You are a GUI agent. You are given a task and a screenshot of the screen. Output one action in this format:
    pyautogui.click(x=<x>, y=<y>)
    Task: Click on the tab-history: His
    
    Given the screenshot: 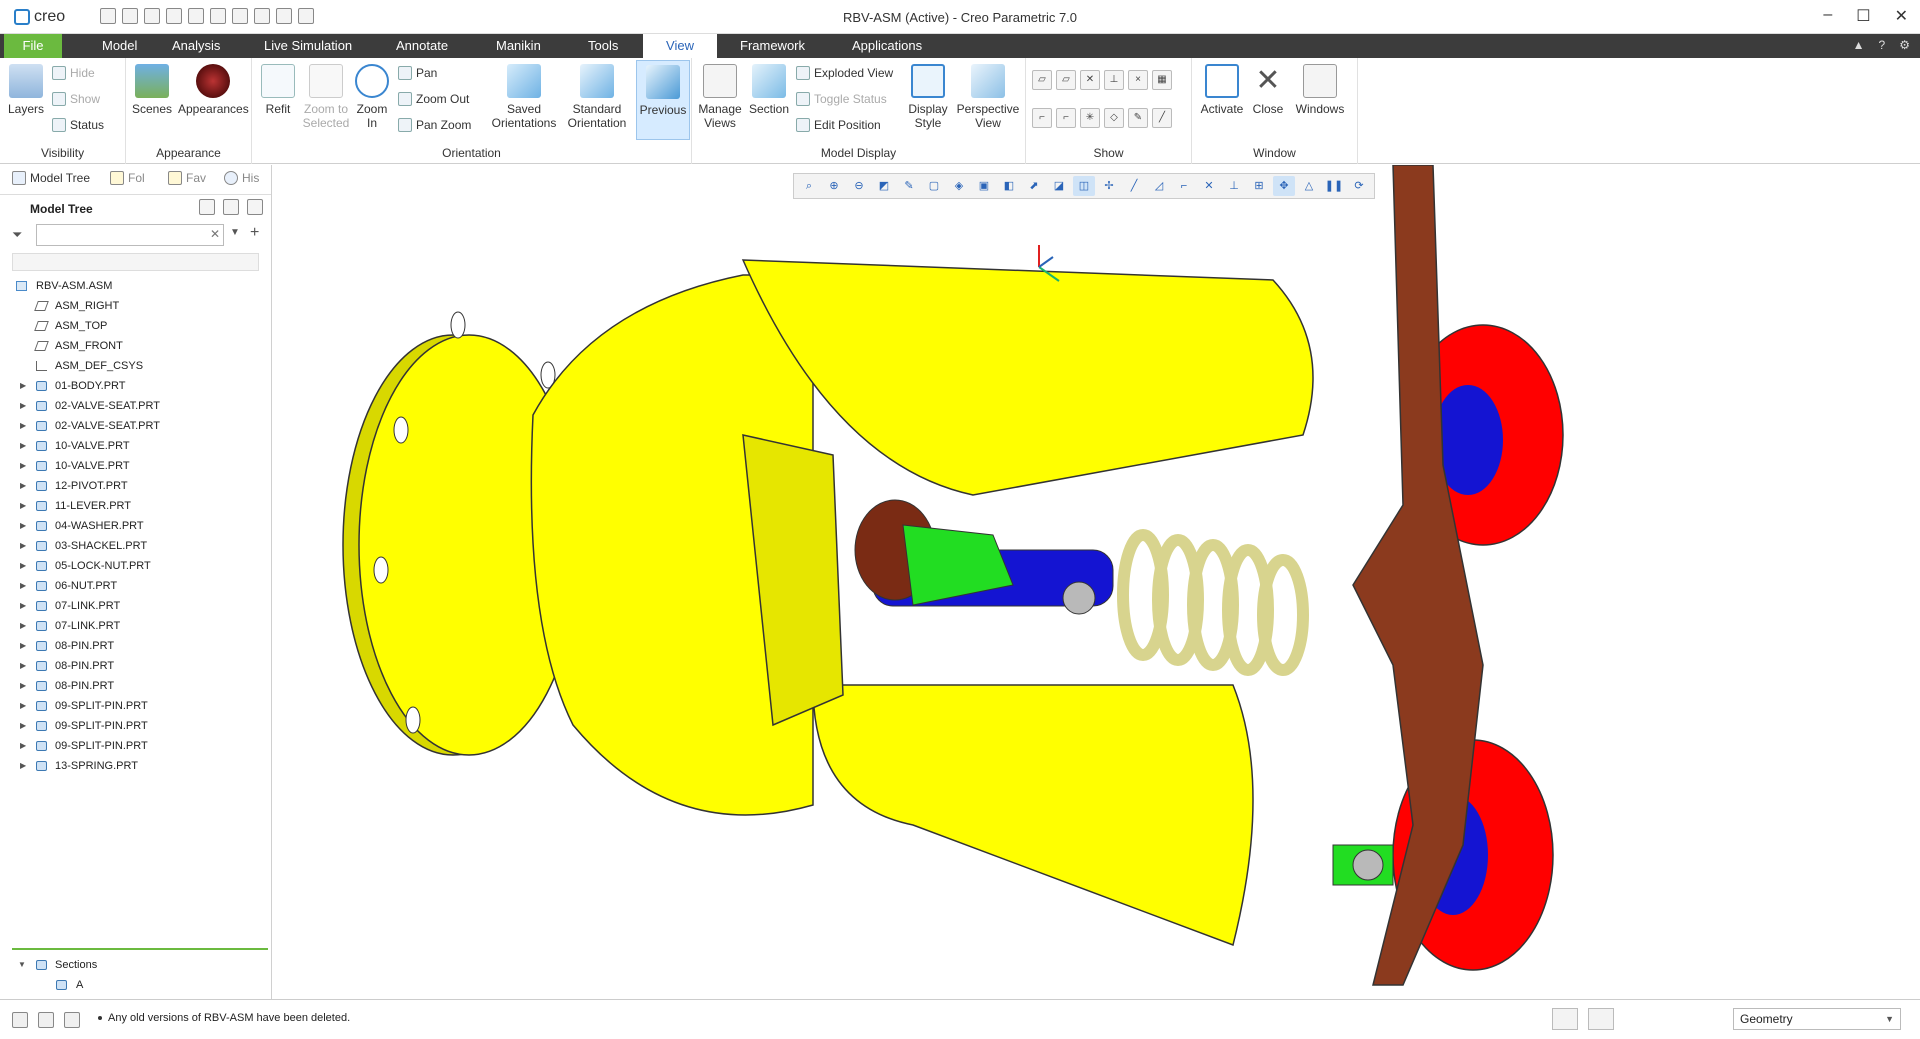 What is the action you would take?
    pyautogui.click(x=241, y=178)
    